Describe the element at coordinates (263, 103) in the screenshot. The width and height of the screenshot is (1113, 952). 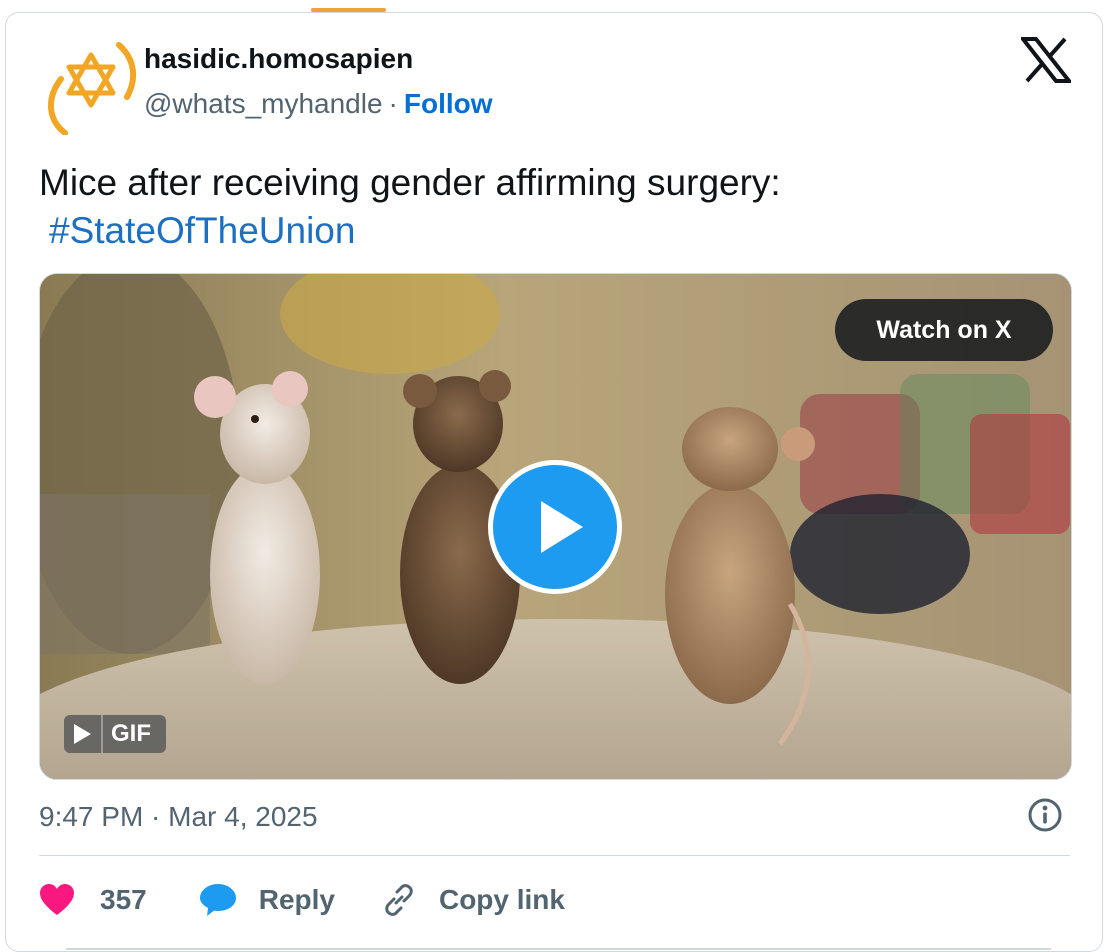
I see `author-handle: @whats_myhandle` at that location.